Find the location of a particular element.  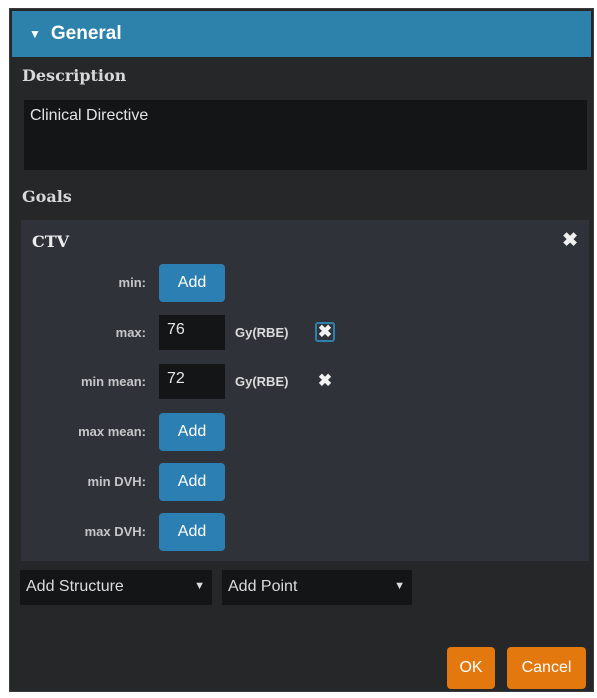

remove-max-icon: ✖ is located at coordinates (325, 332).